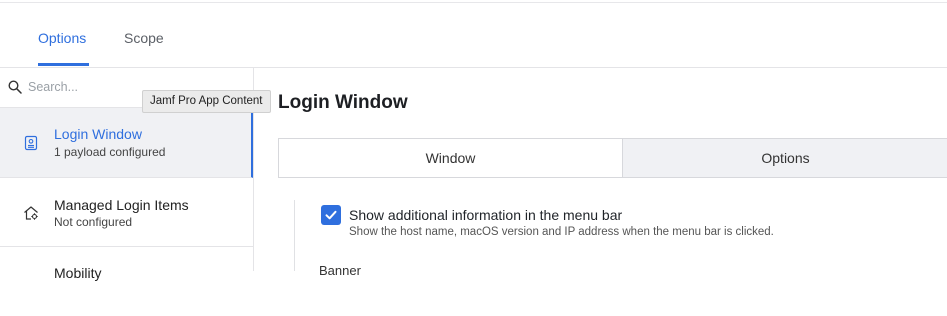 This screenshot has height=316, width=947. What do you see at coordinates (785, 158) in the screenshot?
I see `segment-options: Options` at bounding box center [785, 158].